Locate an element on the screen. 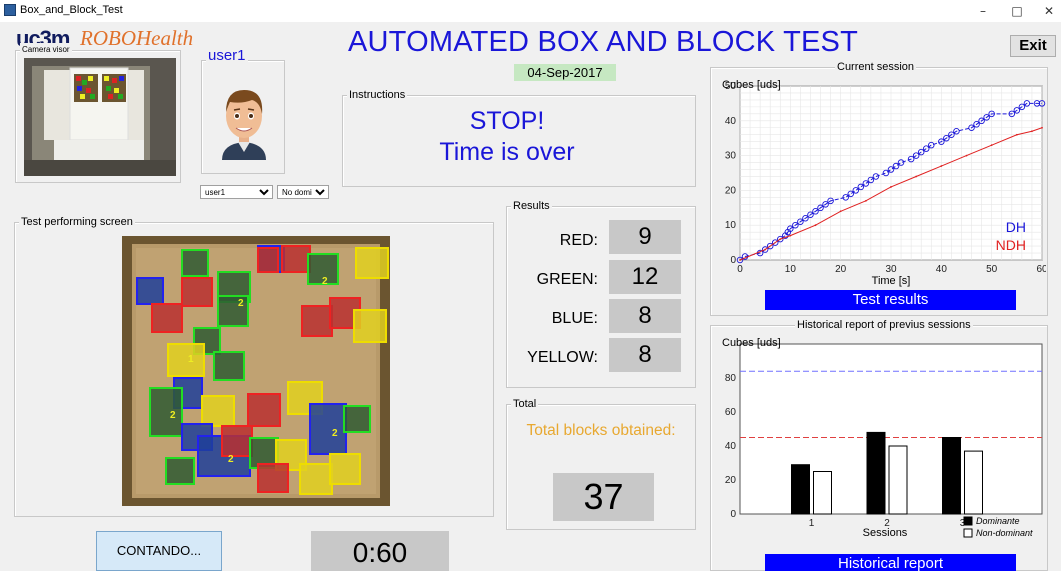 Image resolution: width=1061 pixels, height=571 pixels. avatar-icon is located at coordinates (244, 125).